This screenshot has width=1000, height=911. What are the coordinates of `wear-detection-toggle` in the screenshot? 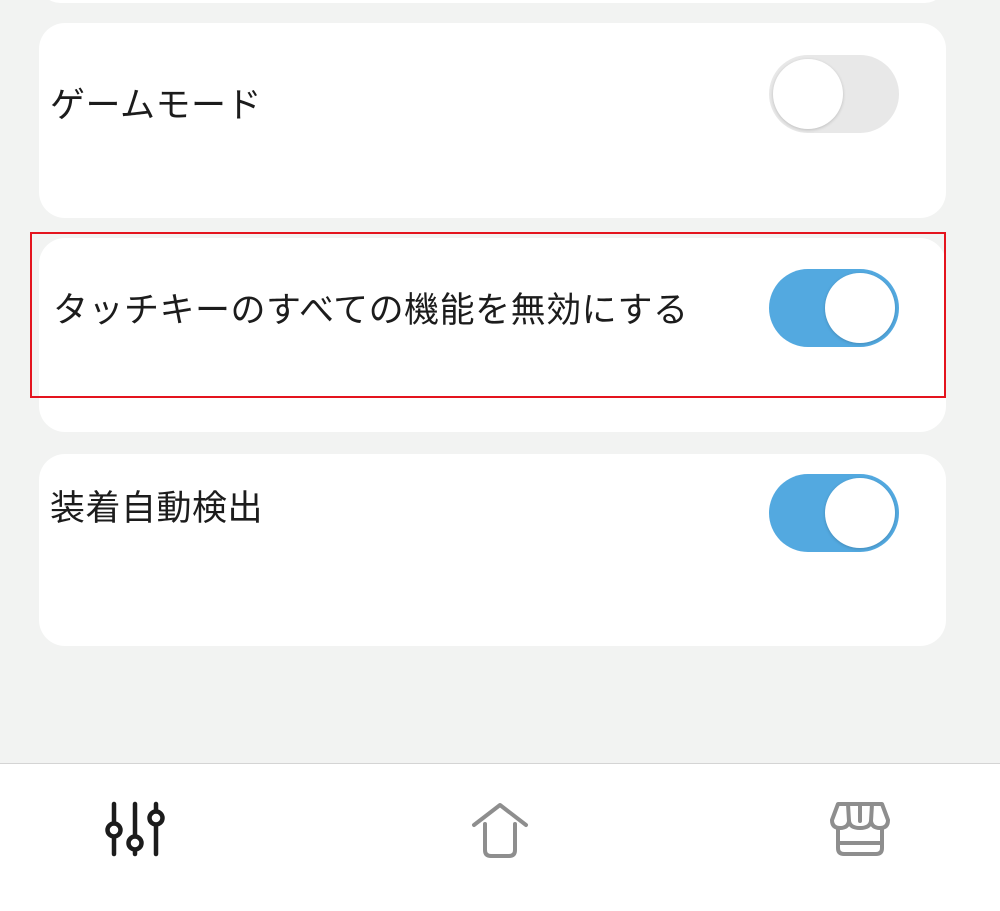 It's located at (834, 513).